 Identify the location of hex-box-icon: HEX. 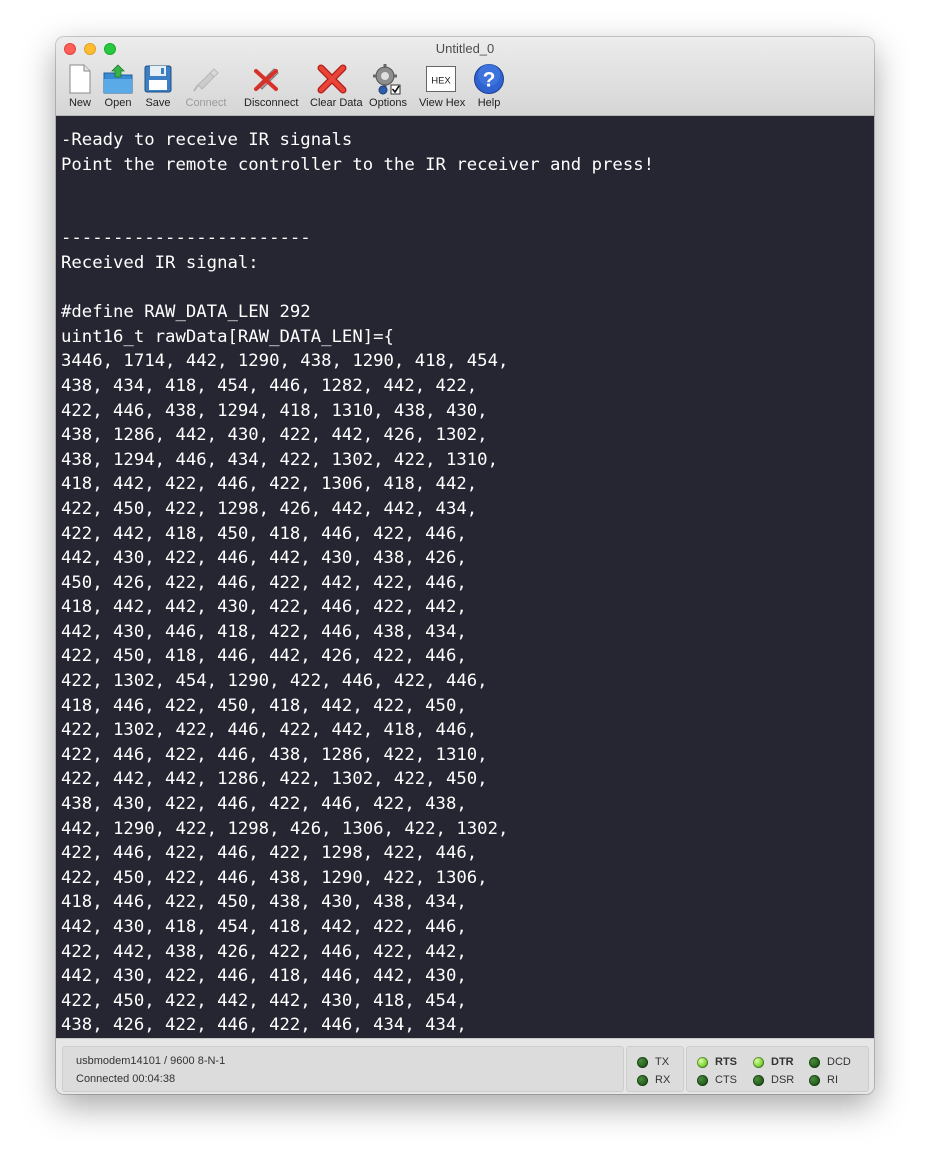
(441, 79).